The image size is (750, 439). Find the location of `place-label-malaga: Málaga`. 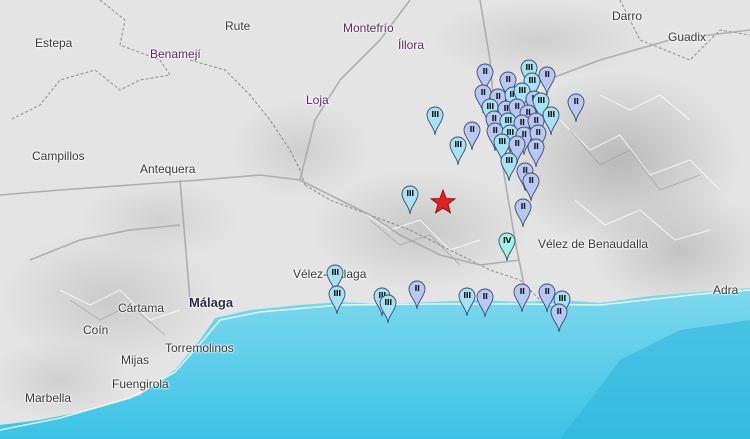

place-label-malaga: Málaga is located at coordinates (211, 302).